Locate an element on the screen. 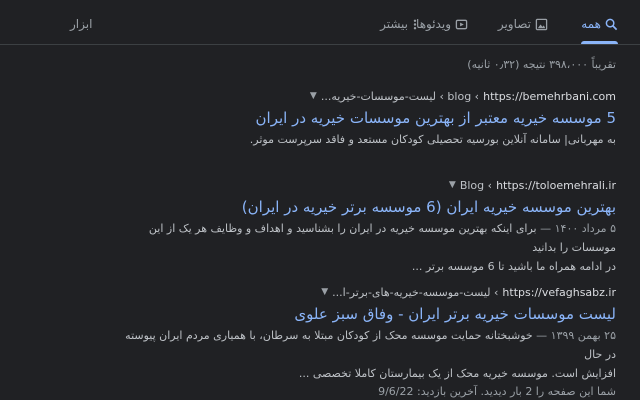 This screenshot has height=400, width=640. result-stats: تقریباً ۳۹۸،۰۰۰ نتیجه (۰٫۳۲ ثانیه) is located at coordinates (541, 64).